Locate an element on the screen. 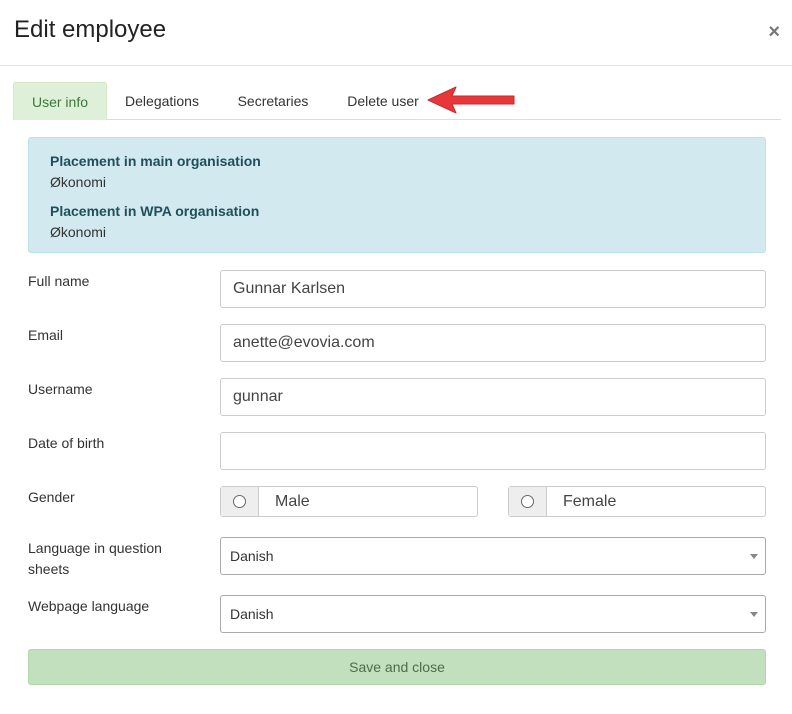 This screenshot has width=792, height=714. tab-user-info: User info is located at coordinates (60, 101).